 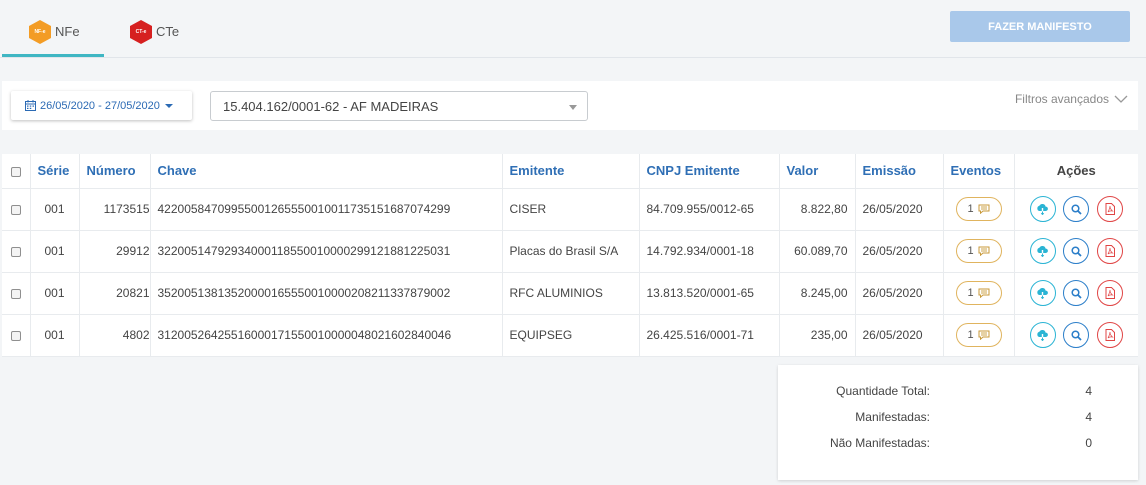 I want to click on cell-emitente: EQUIPSEG, so click(x=571, y=335).